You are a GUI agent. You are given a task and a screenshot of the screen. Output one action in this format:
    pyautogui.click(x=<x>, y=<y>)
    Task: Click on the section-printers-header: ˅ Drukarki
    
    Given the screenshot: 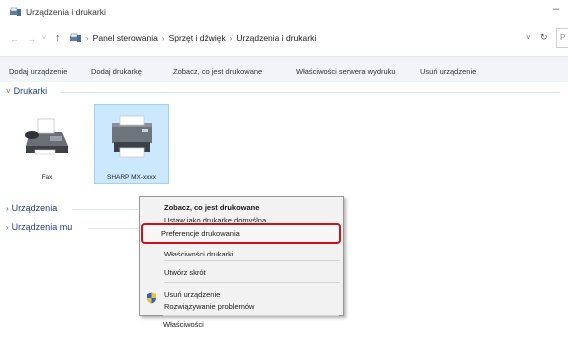 What is the action you would take?
    pyautogui.click(x=26, y=91)
    